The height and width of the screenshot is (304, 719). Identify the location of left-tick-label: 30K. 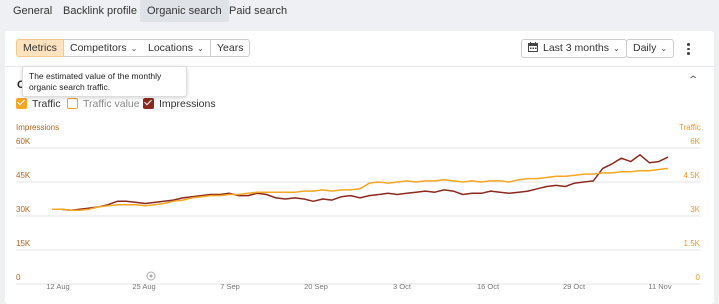
(23, 209).